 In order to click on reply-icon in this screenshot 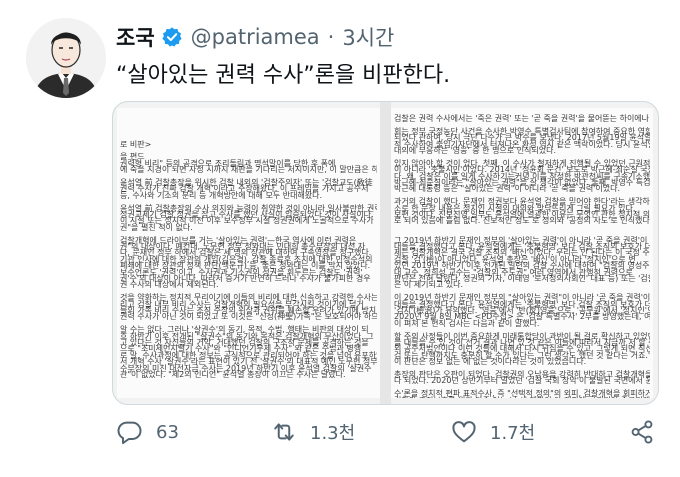, I will do `click(129, 433)`.